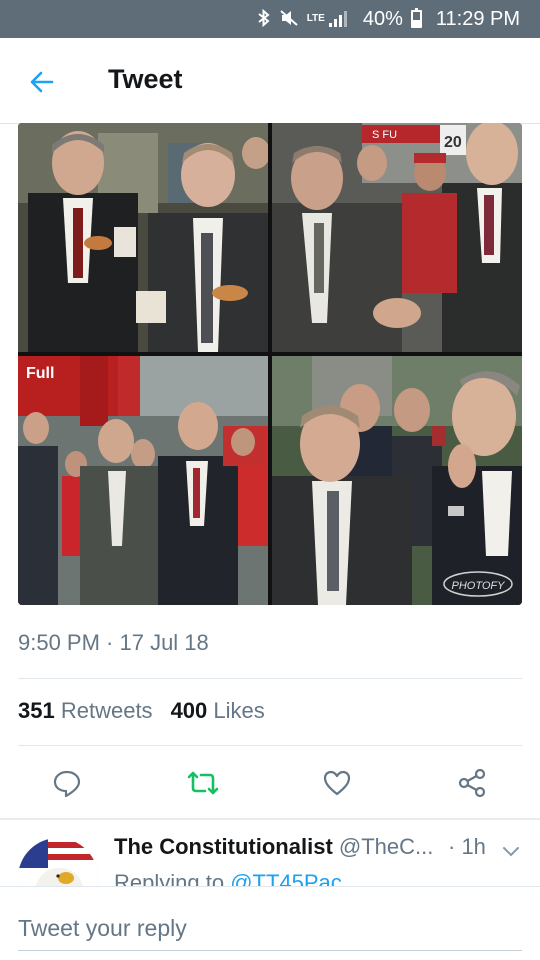 This screenshot has height=960, width=540. What do you see at coordinates (477, 19) in the screenshot?
I see `clock: 11:29 PM` at bounding box center [477, 19].